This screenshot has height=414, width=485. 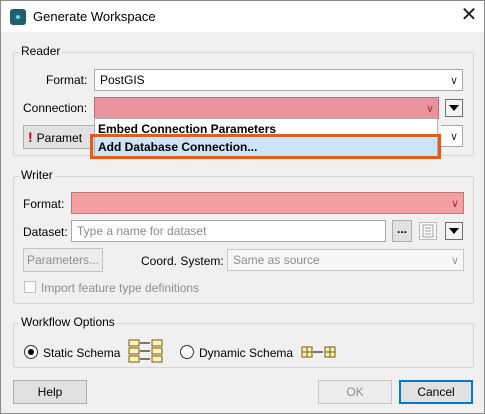 I want to click on static-schema-icon, so click(x=146, y=352).